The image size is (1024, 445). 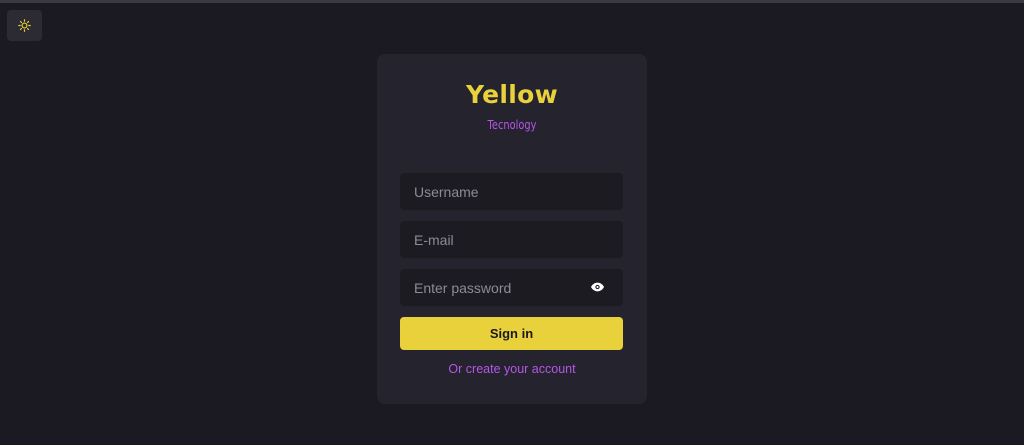 I want to click on username-input, so click(x=518, y=191).